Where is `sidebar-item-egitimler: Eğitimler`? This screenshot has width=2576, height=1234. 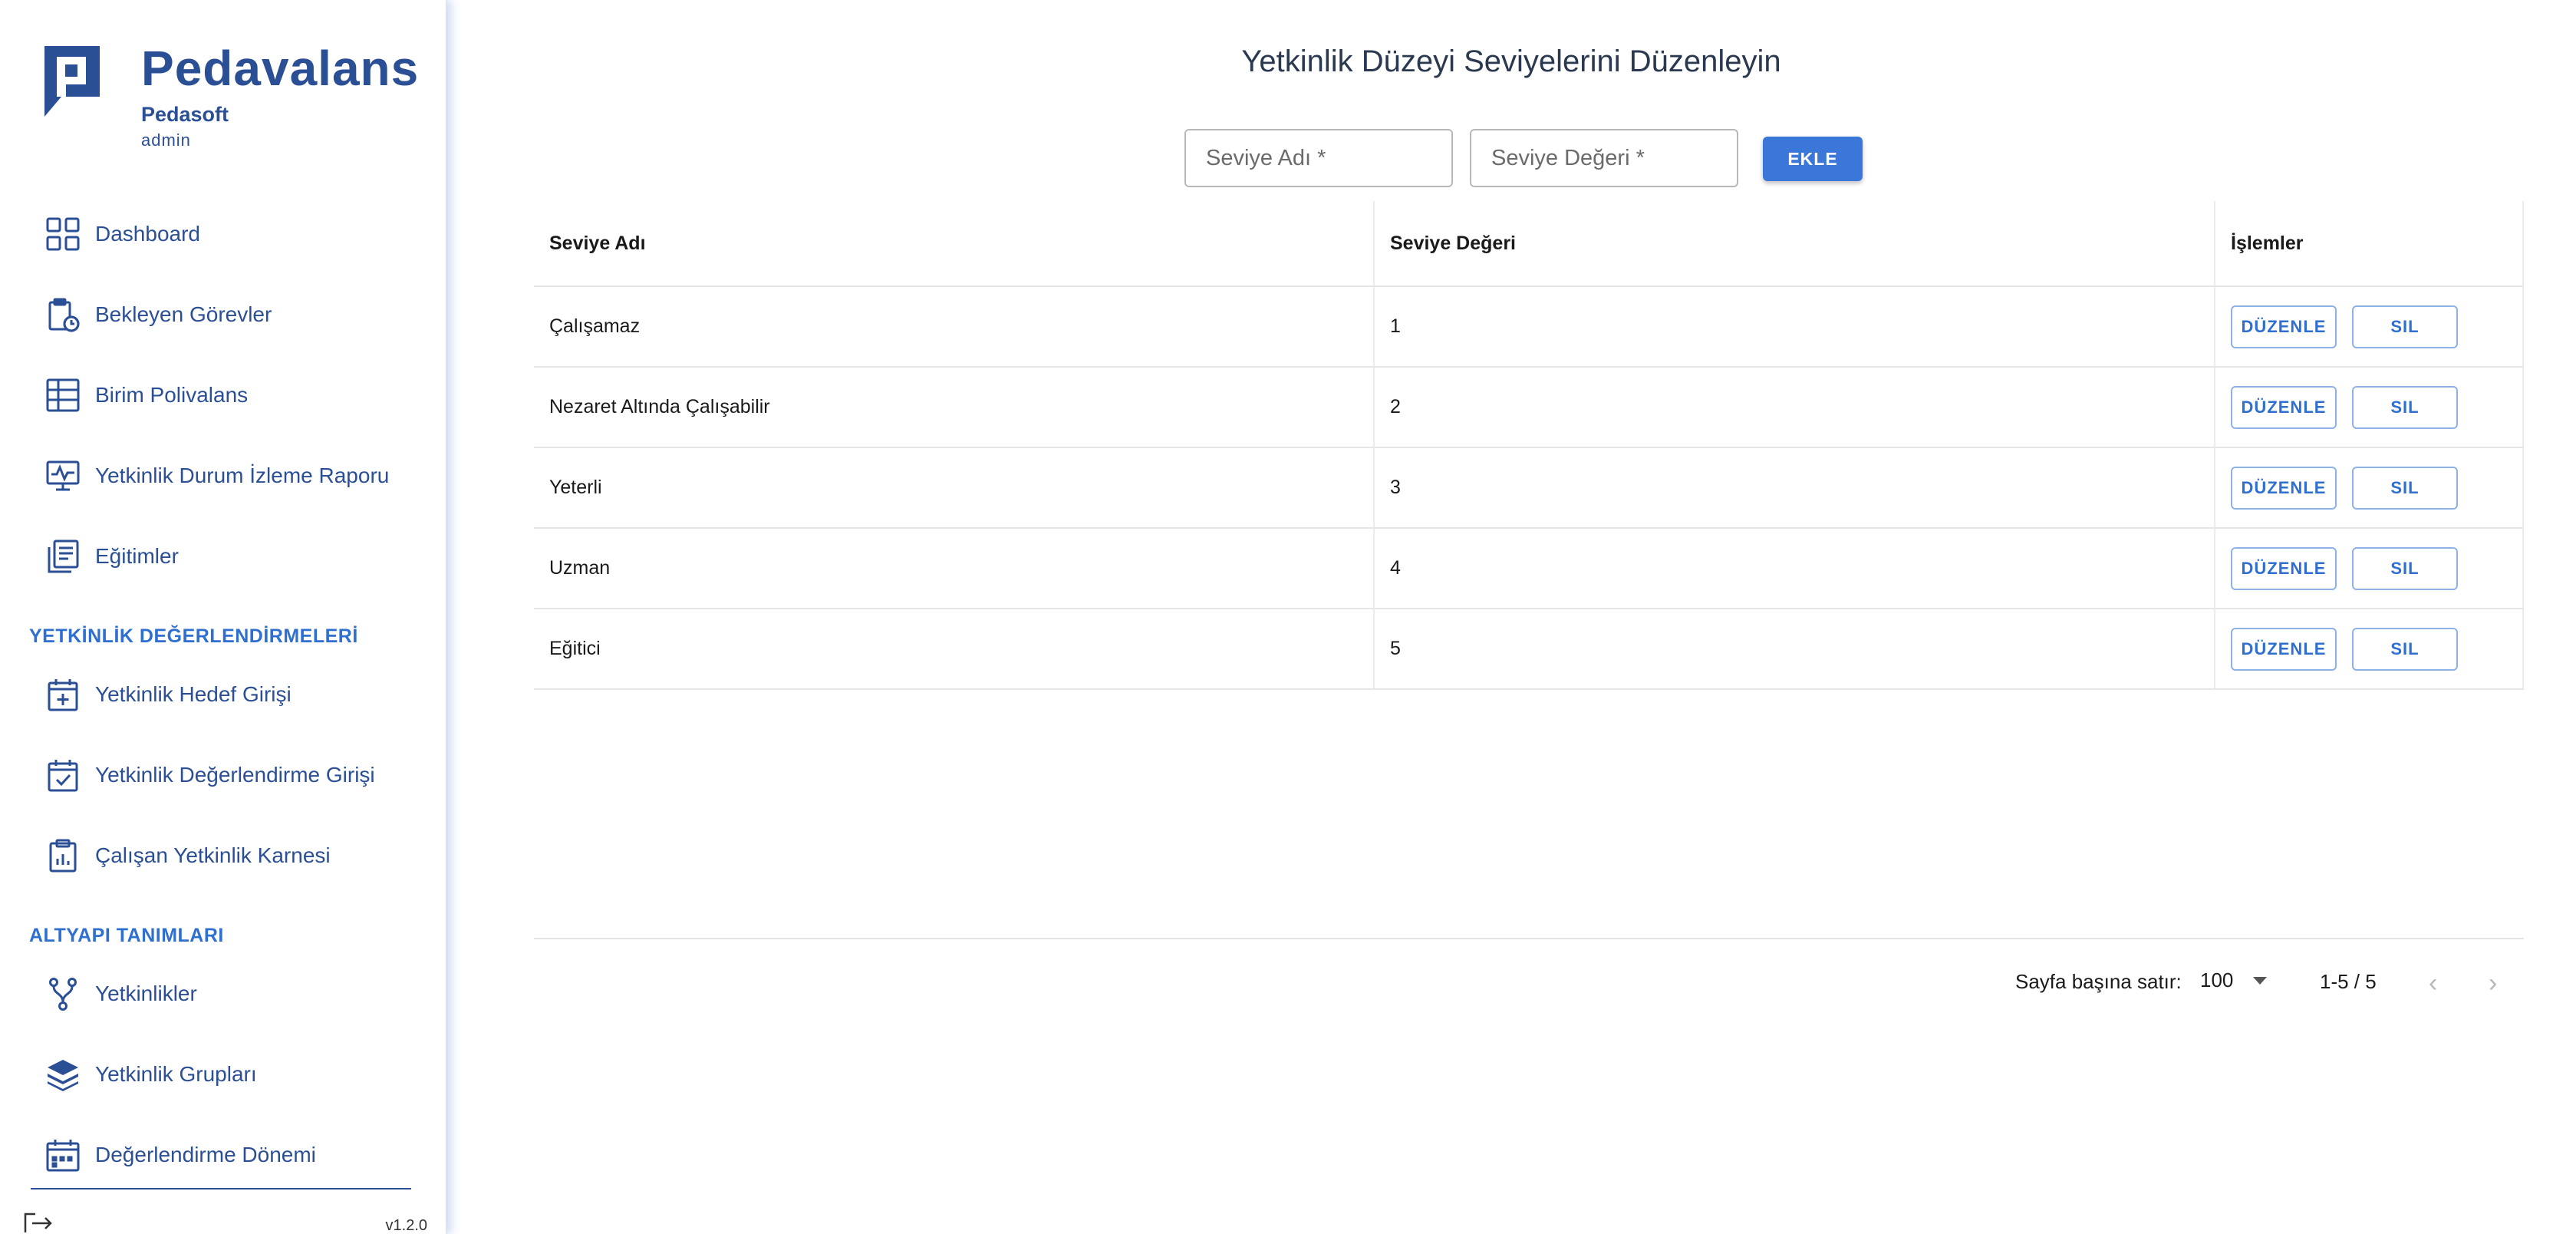
sidebar-item-egitimler: Eğitimler is located at coordinates (236, 556).